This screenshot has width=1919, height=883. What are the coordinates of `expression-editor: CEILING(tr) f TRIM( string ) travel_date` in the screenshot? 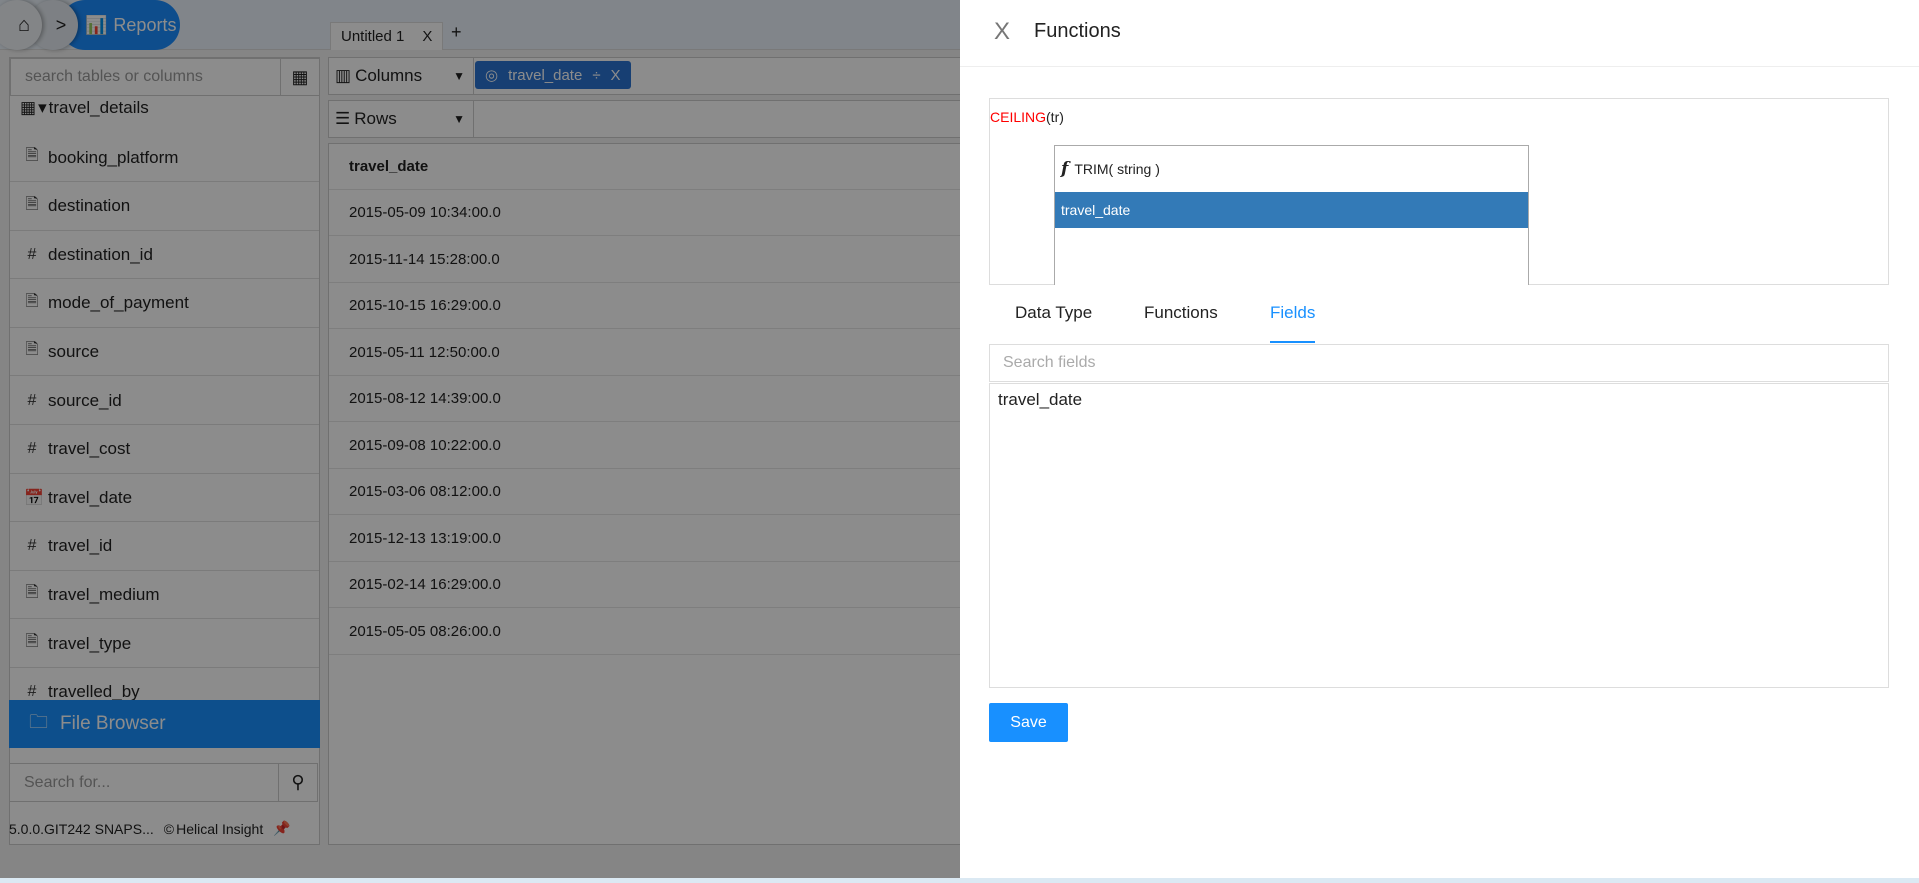 It's located at (1439, 191).